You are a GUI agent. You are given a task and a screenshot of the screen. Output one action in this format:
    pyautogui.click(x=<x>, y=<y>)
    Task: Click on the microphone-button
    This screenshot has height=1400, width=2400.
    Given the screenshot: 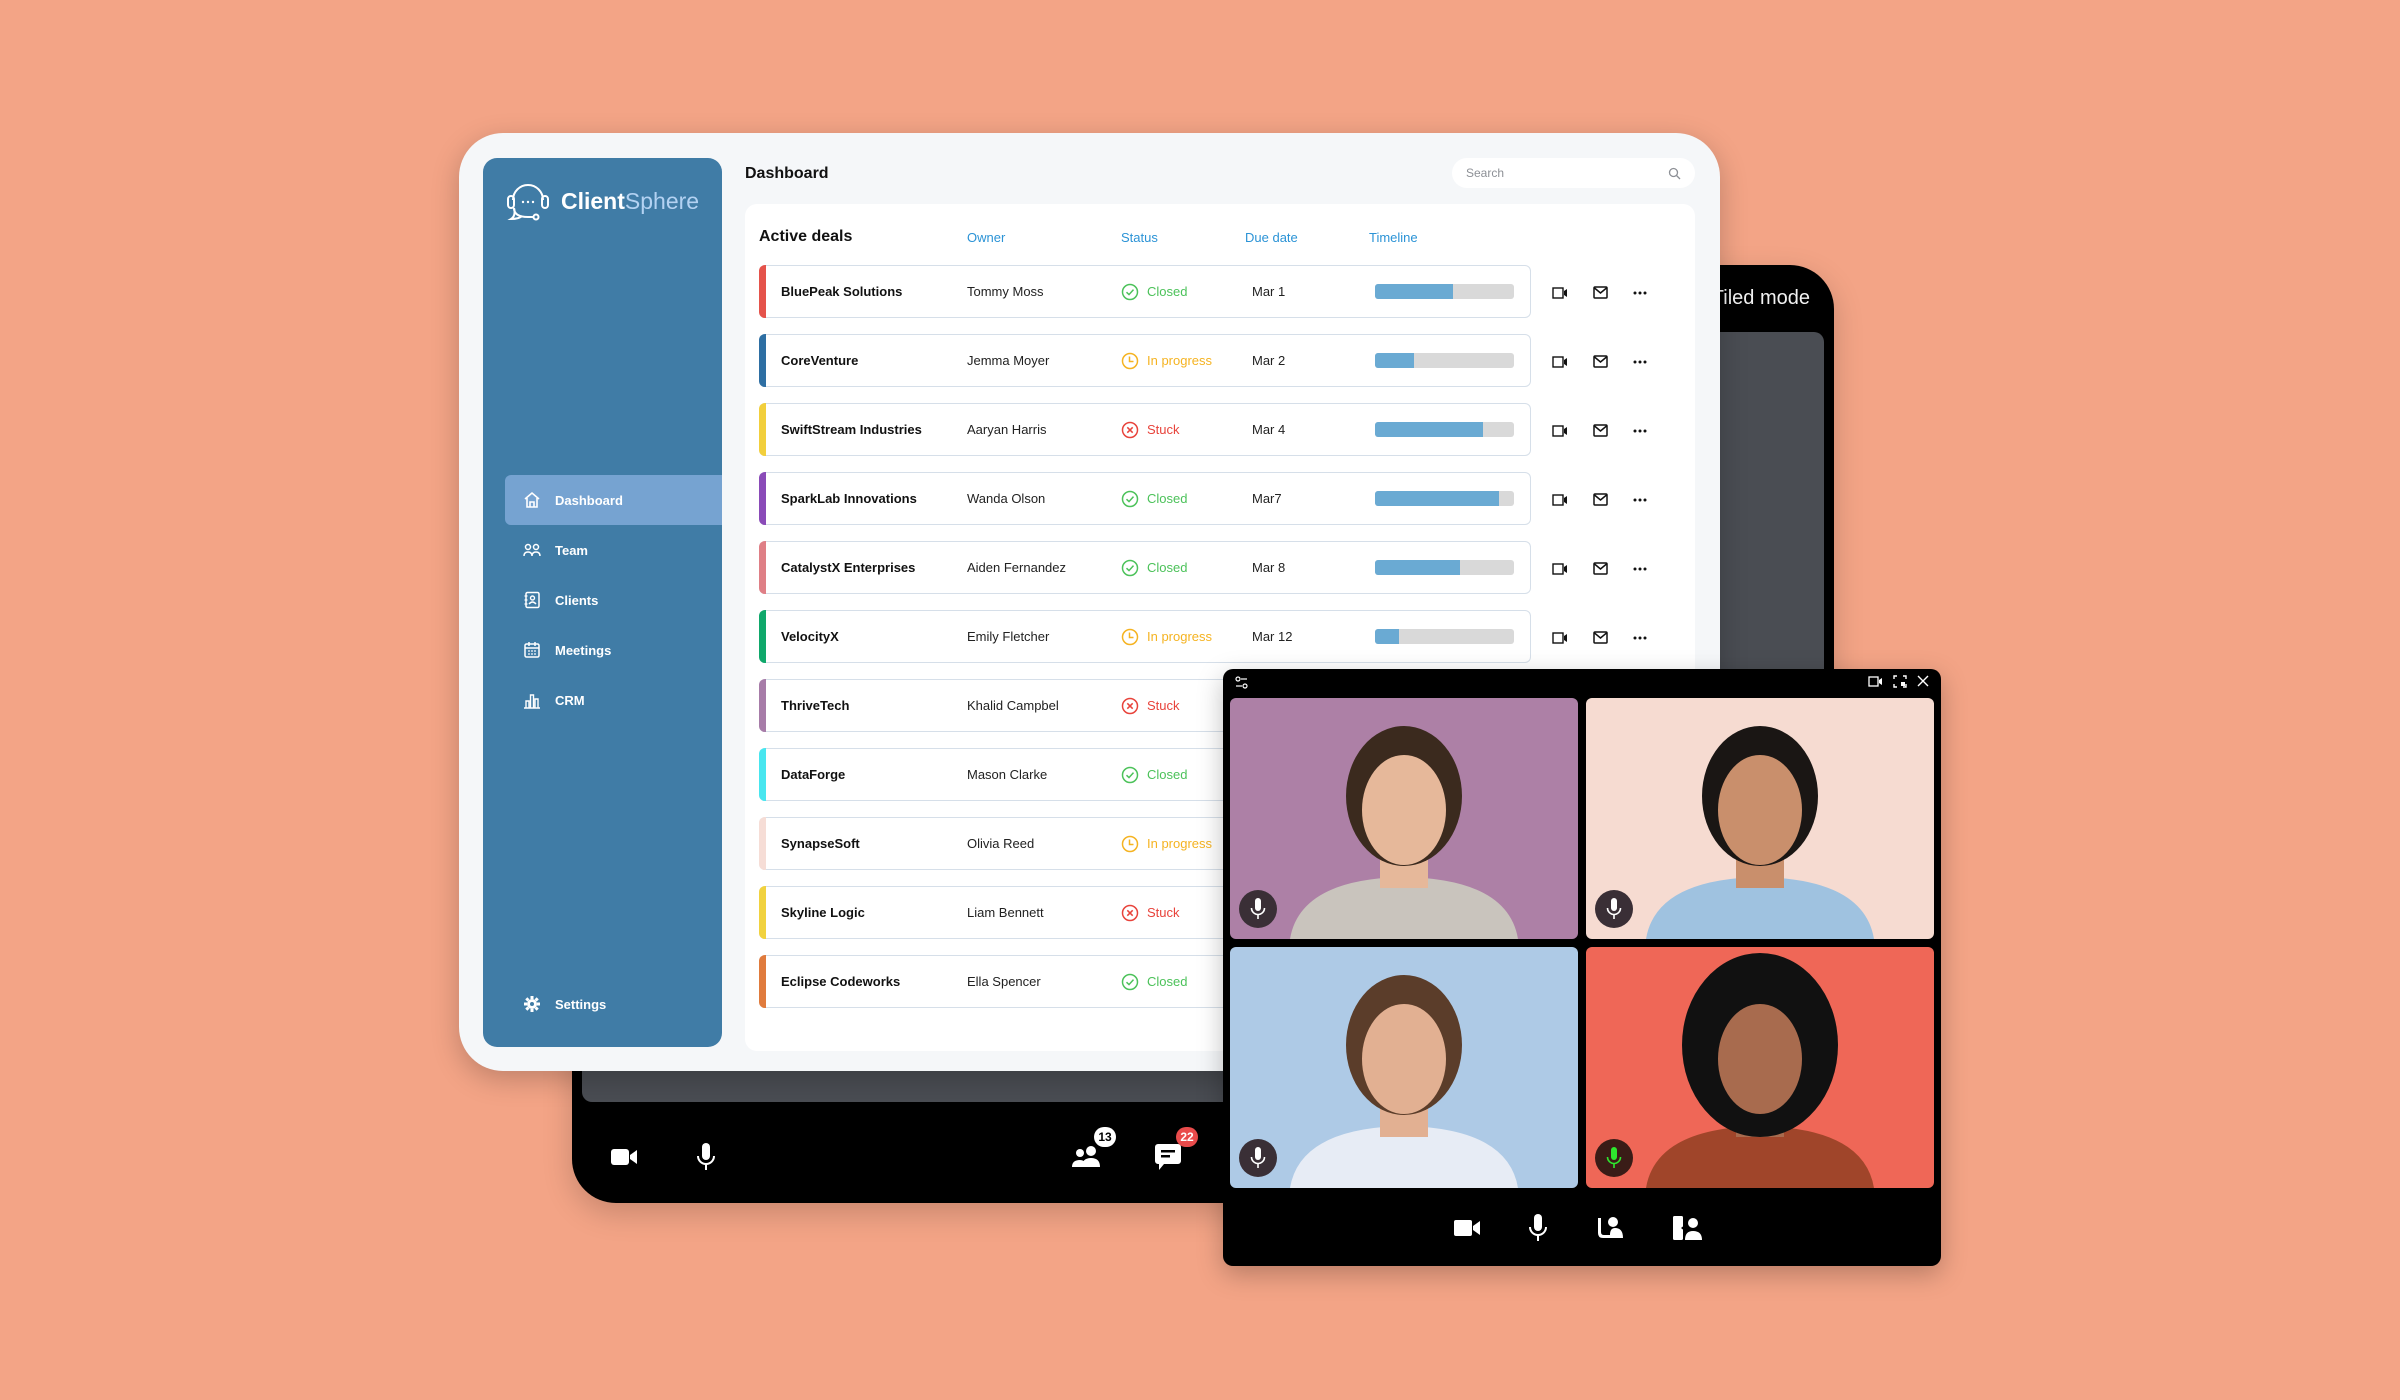 What is the action you would take?
    pyautogui.click(x=706, y=1157)
    